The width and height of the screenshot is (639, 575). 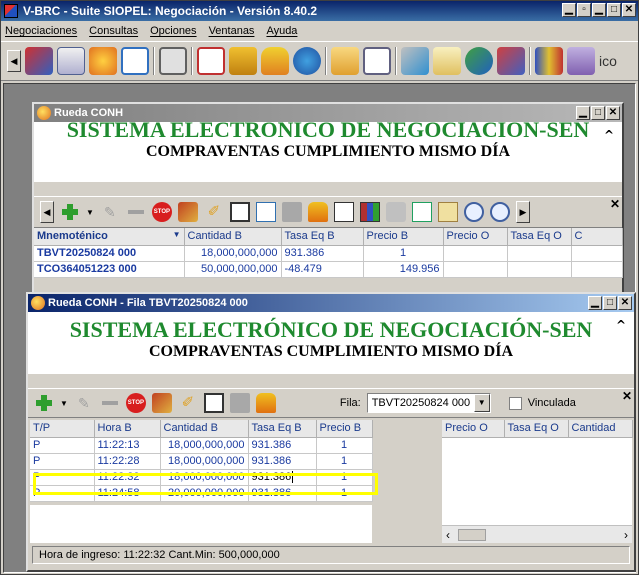 What do you see at coordinates (90, 212) in the screenshot?
I see `dropdown-arrow-icon: ▼` at bounding box center [90, 212].